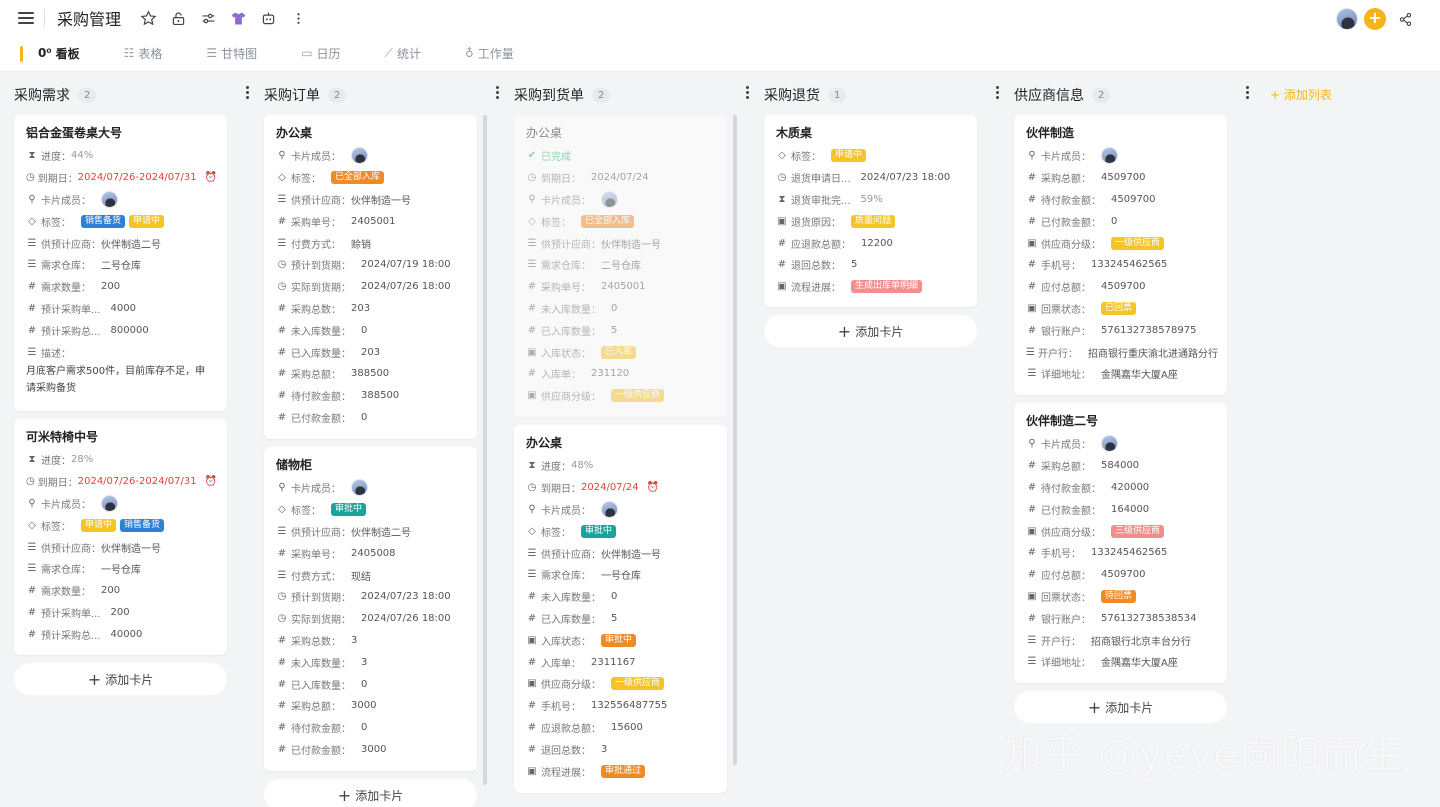 The width and height of the screenshot is (1440, 807). I want to click on field-label: 入库单：, so click(561, 376).